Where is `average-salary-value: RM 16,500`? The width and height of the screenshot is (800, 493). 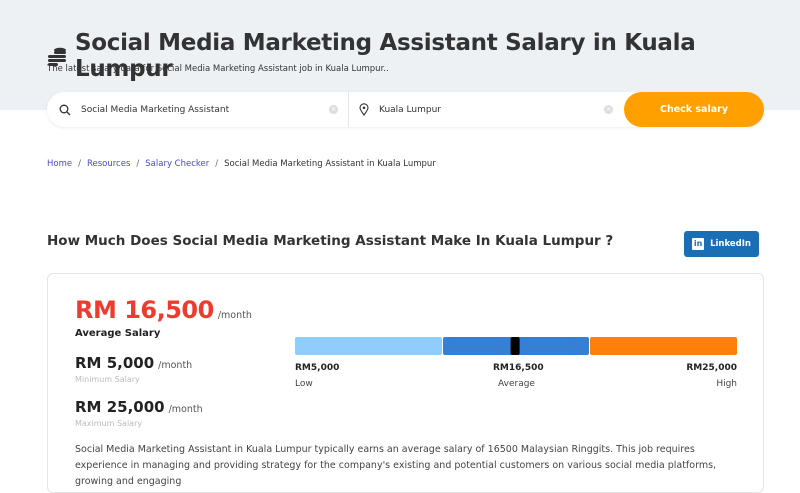 average-salary-value: RM 16,500 is located at coordinates (144, 310).